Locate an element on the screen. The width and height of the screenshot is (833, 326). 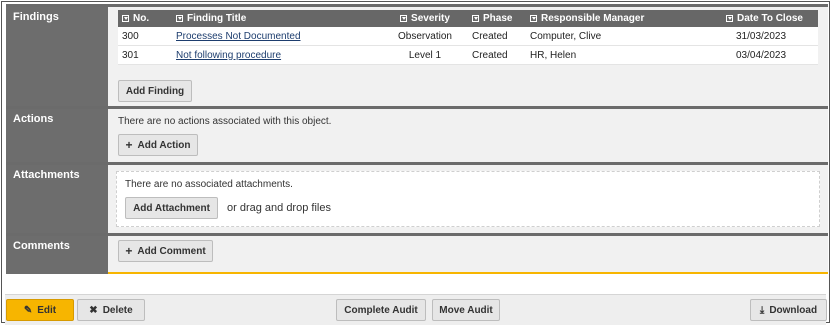
col-responsible-manager: Responsible Manager is located at coordinates (624, 18).